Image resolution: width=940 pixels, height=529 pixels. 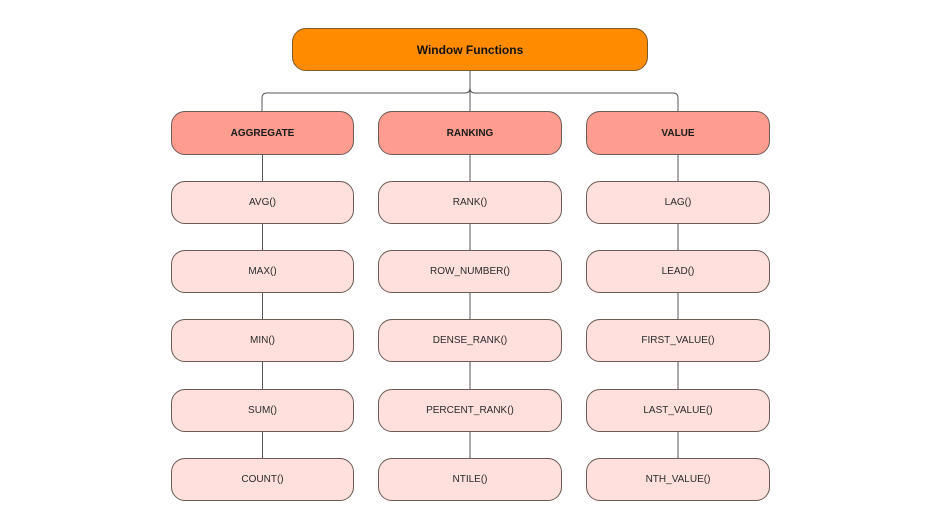 I want to click on category-node-aggregate: AGGREGATE, so click(x=262, y=133).